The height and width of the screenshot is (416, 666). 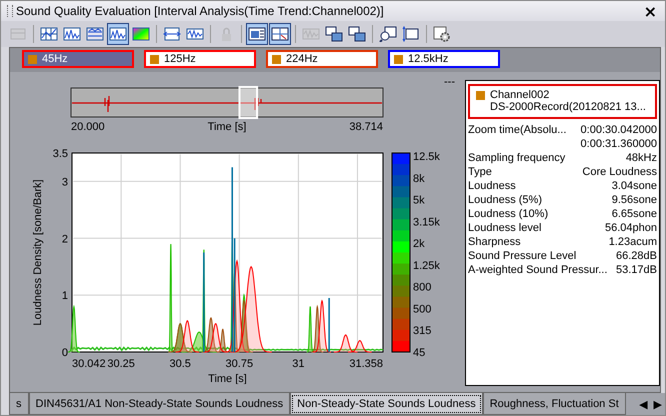 I want to click on sheet-tab: Non-Steady-State Sounds Loudness, so click(x=386, y=404).